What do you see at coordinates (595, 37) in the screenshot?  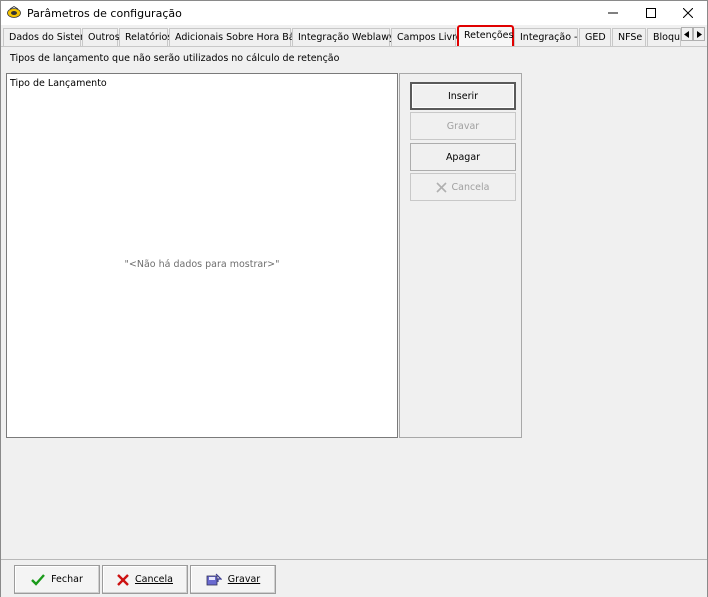 I see `tab-ged: GED` at bounding box center [595, 37].